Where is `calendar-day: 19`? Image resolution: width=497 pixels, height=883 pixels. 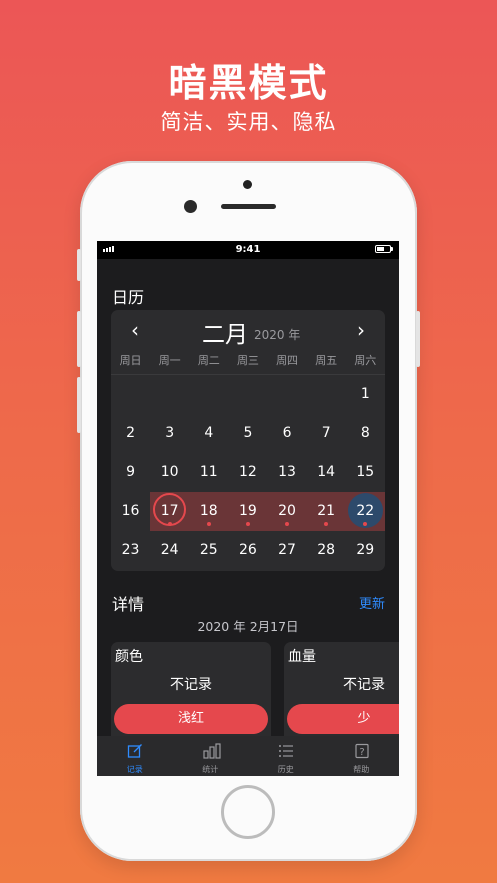 calendar-day: 19 is located at coordinates (247, 511).